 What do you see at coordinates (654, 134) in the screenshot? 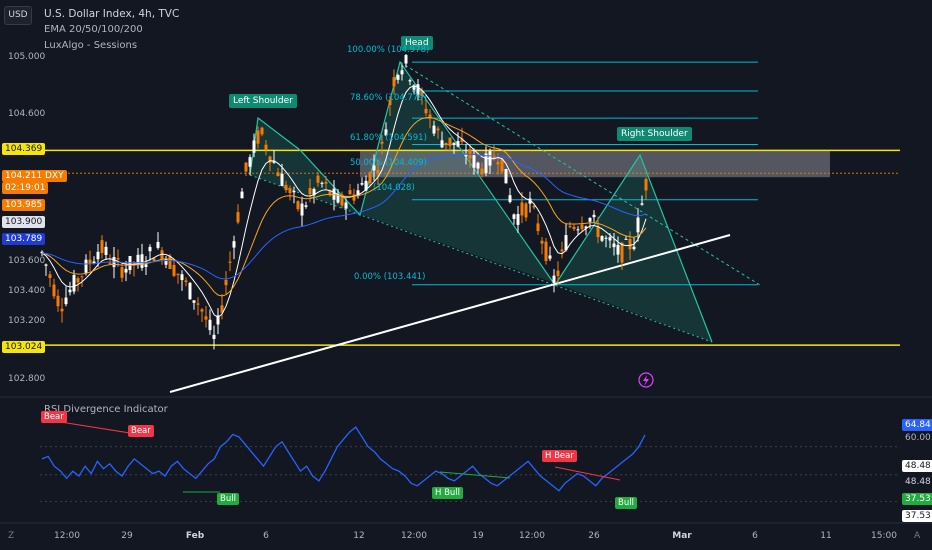
I see `right-shoulder-label: Right Shoulder` at bounding box center [654, 134].